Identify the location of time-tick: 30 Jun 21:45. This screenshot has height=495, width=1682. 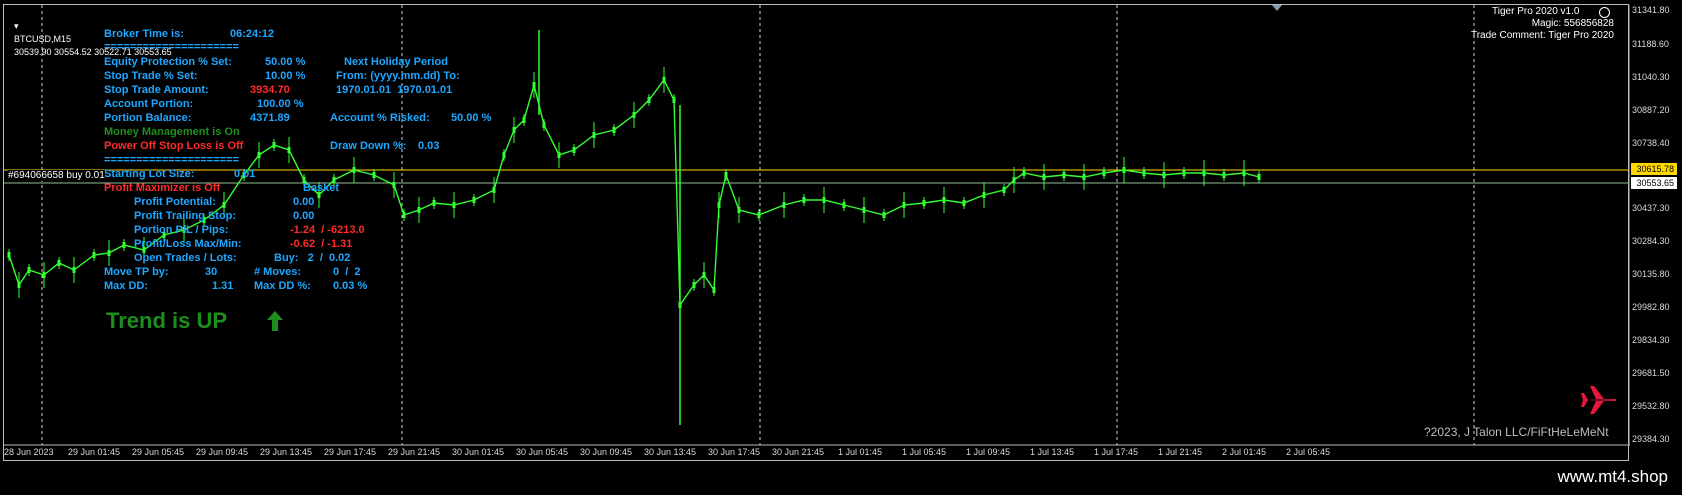
(798, 452).